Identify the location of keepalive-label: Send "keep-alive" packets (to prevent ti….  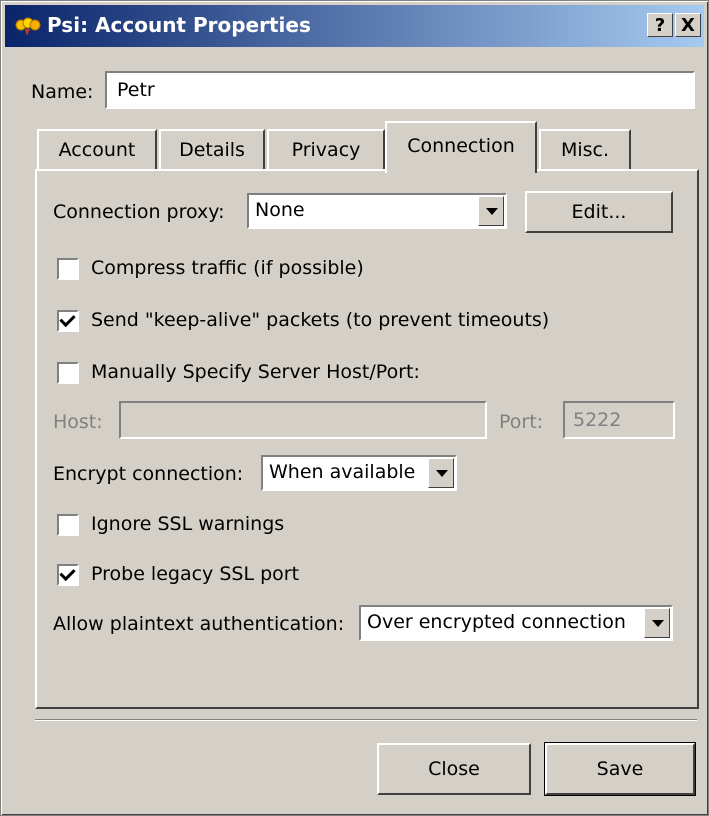
(320, 320).